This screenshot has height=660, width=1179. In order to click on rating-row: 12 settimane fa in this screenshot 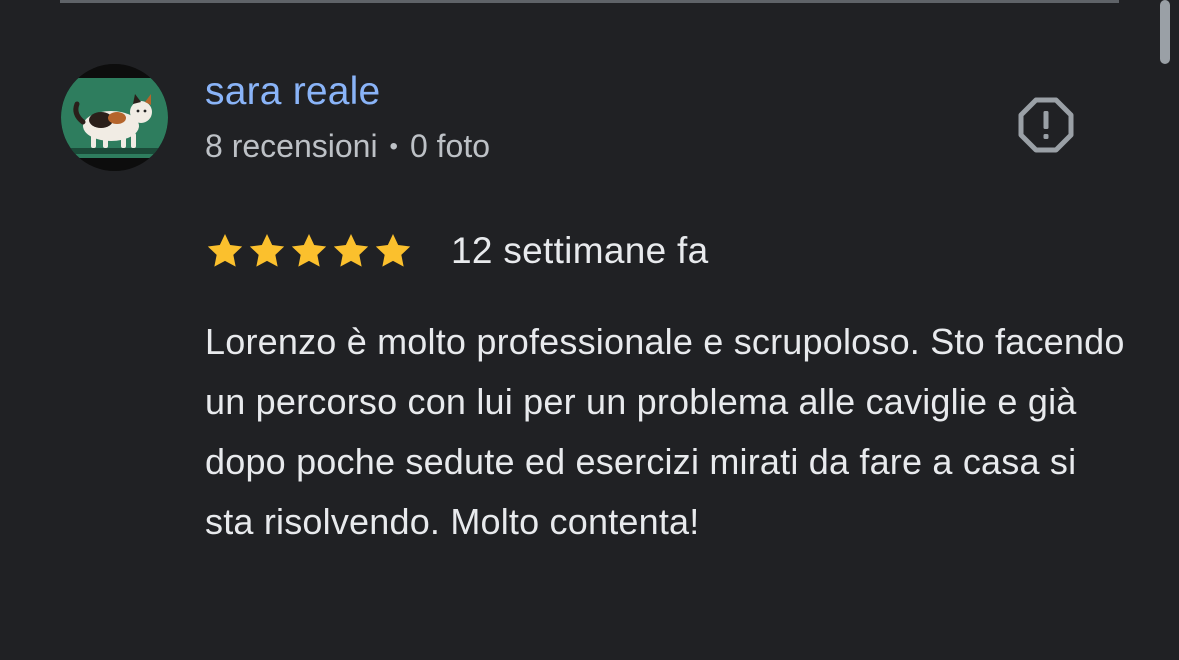, I will do `click(456, 251)`.